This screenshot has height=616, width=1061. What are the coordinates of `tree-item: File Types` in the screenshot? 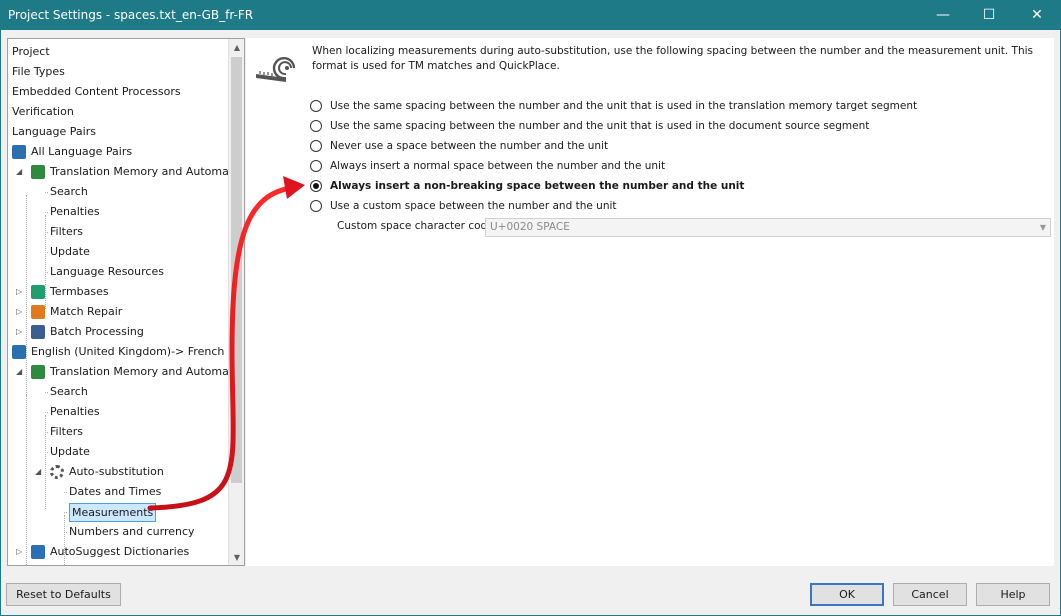 It's located at (118, 72).